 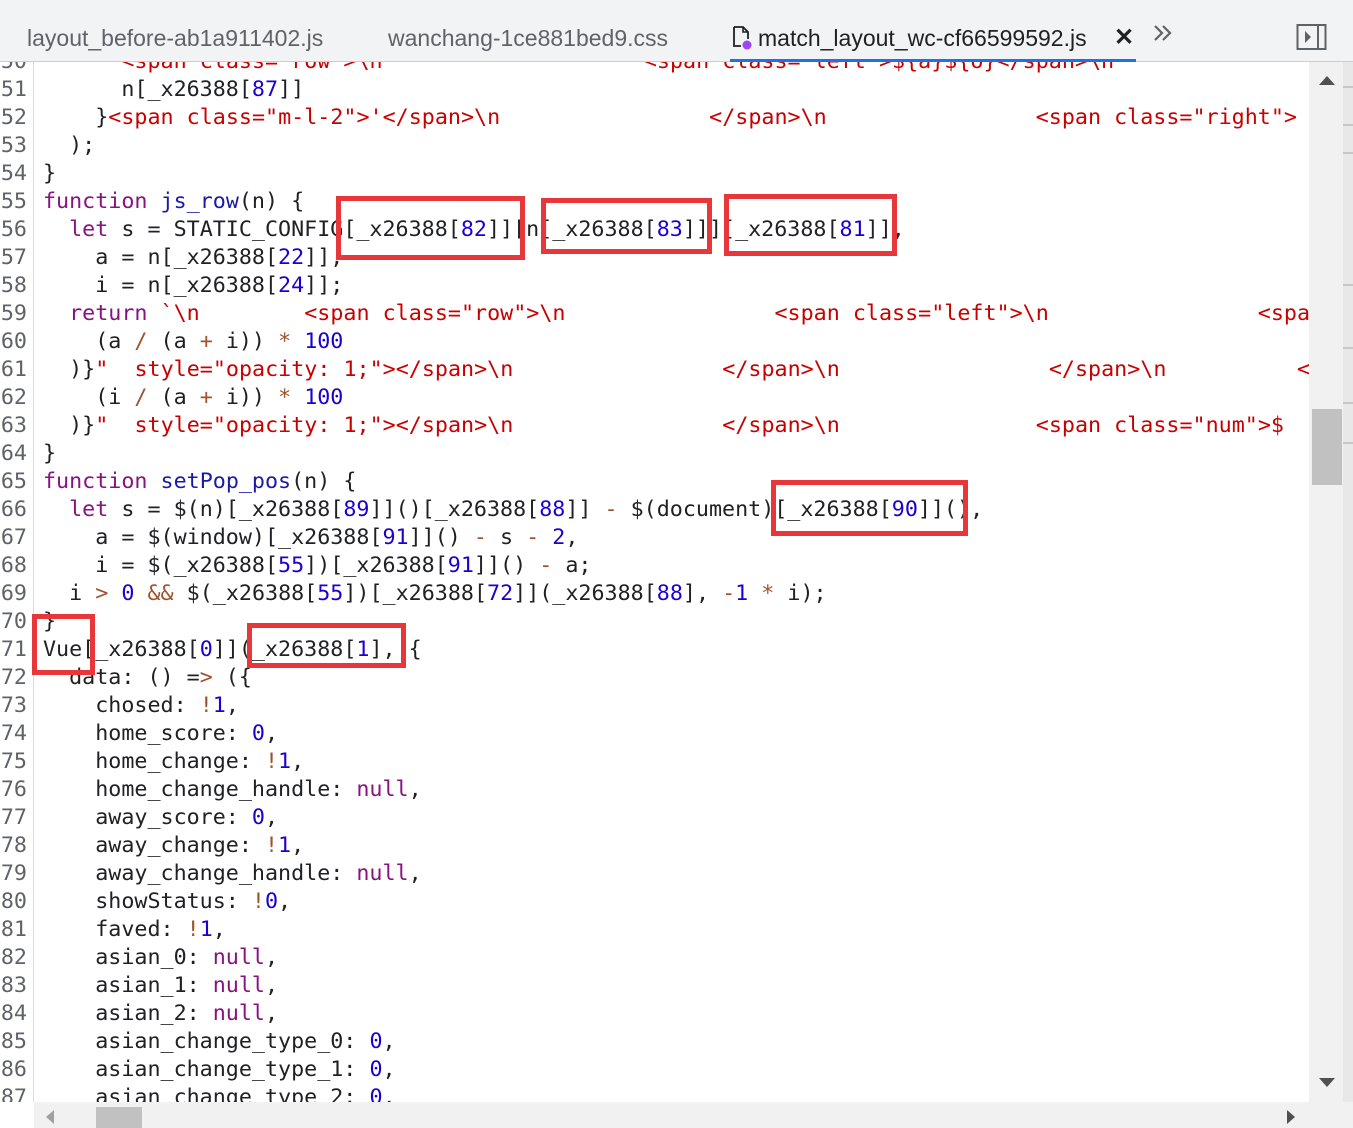 I want to click on code-line: 83 asian_1: null,, so click(x=654, y=986).